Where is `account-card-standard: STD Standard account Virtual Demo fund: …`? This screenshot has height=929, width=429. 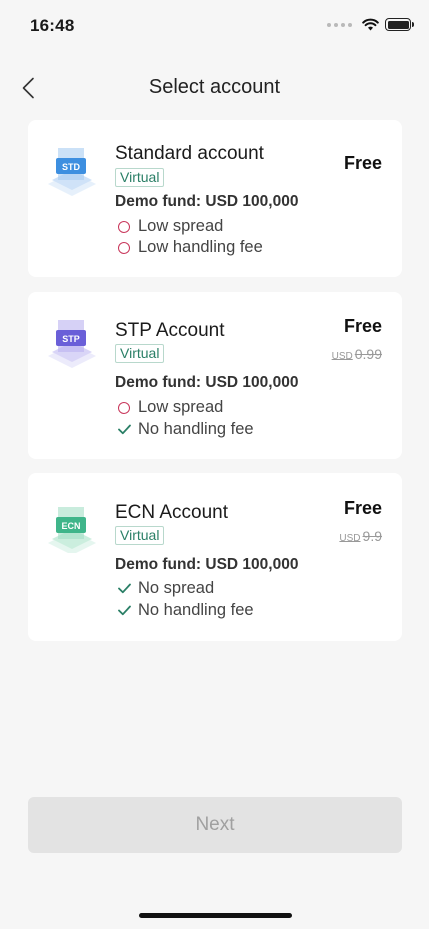 account-card-standard: STD Standard account Virtual Demo fund: … is located at coordinates (215, 198).